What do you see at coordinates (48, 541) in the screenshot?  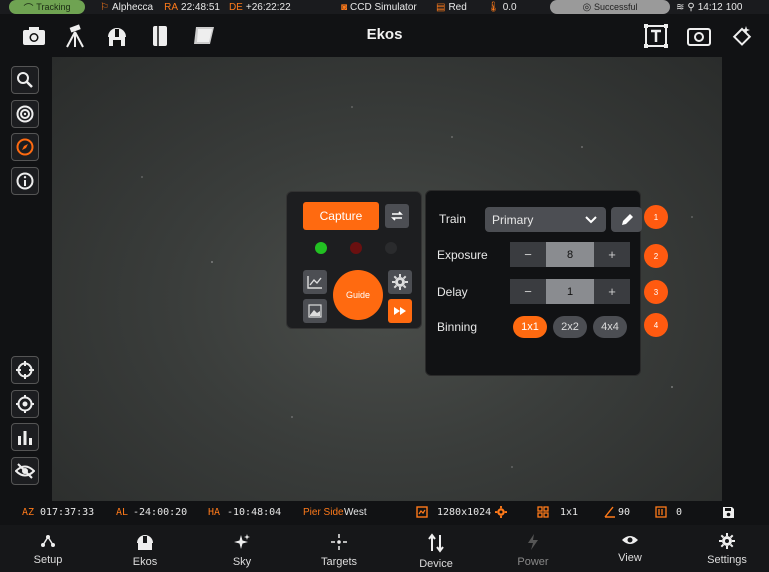 I see `setup-icon` at bounding box center [48, 541].